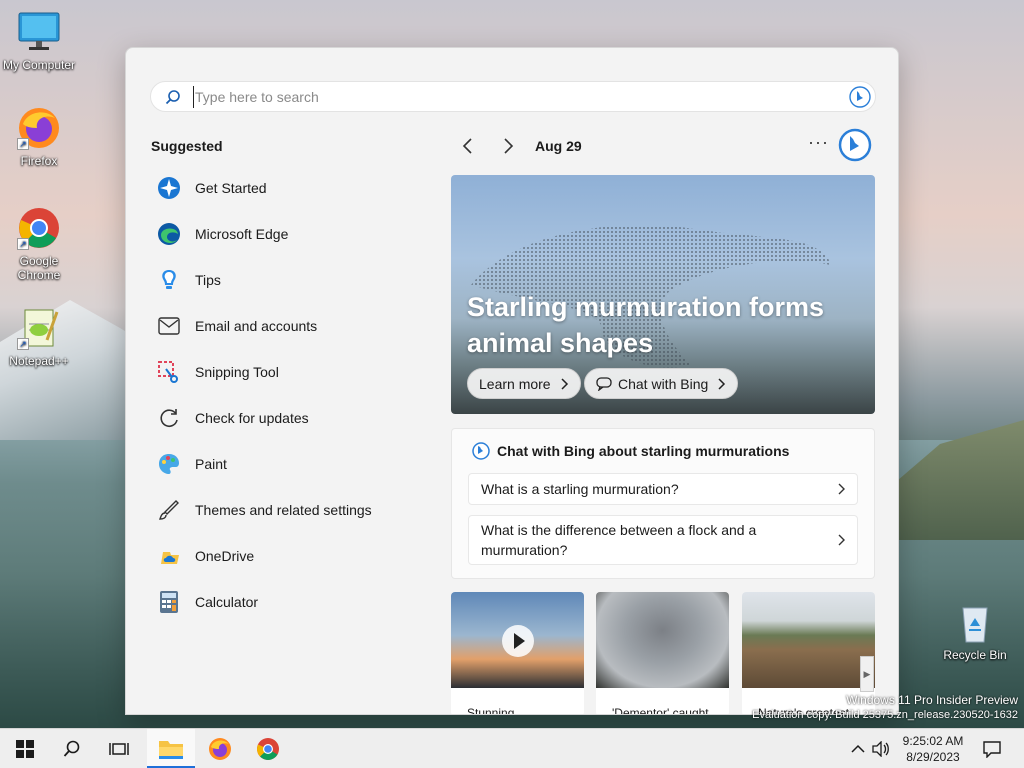  What do you see at coordinates (580, 489) in the screenshot?
I see `bing-question-text: What is a starling murmuration?` at bounding box center [580, 489].